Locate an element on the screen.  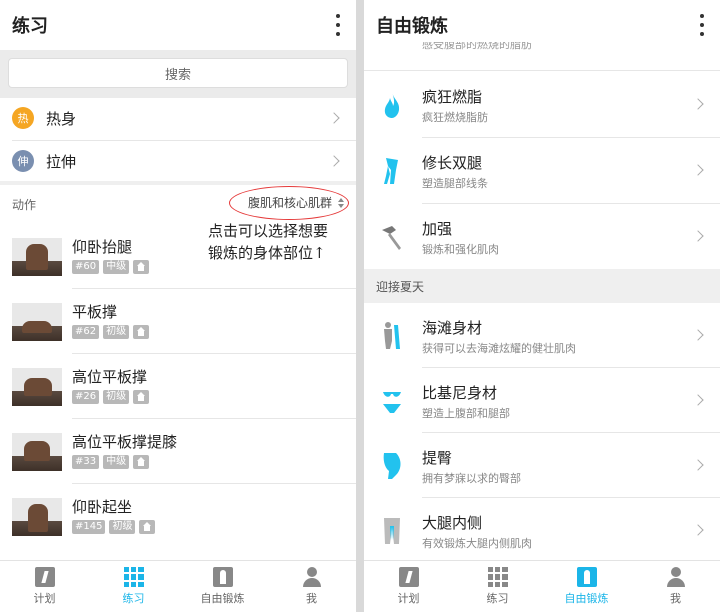
nav-label: 计划 is located at coordinates (44, 598).